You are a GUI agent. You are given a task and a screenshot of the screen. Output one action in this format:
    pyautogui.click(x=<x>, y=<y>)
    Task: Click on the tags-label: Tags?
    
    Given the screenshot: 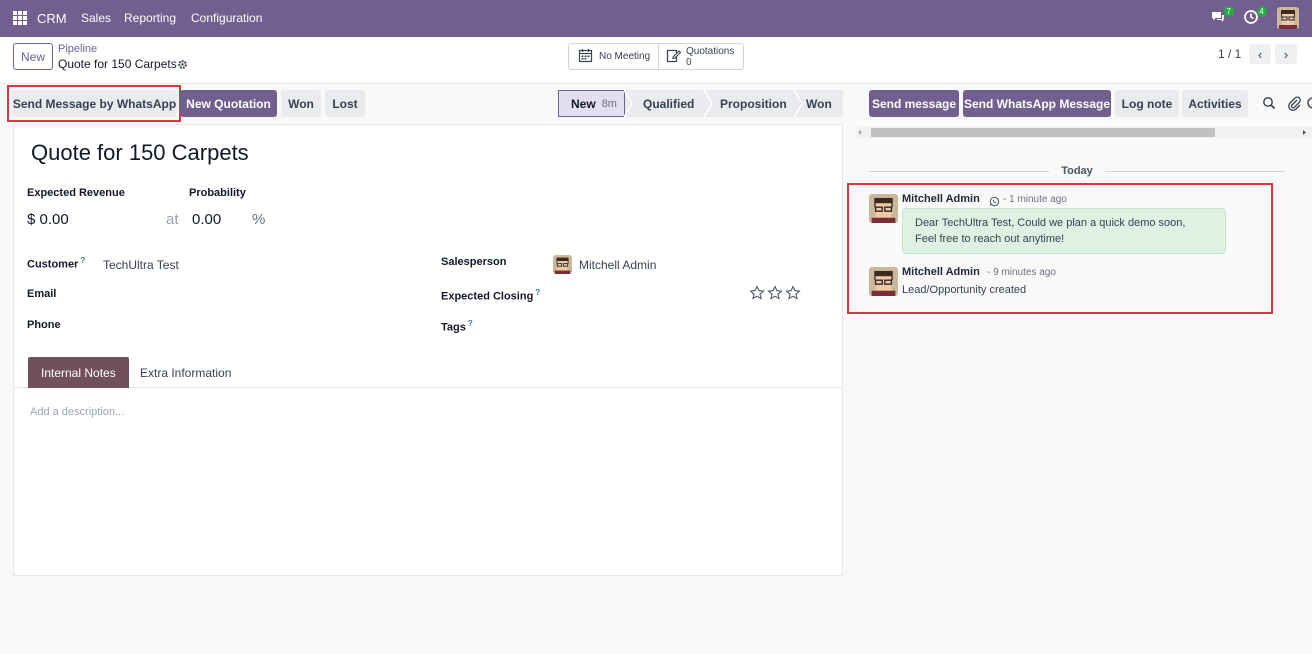 What is the action you would take?
    pyautogui.click(x=457, y=326)
    